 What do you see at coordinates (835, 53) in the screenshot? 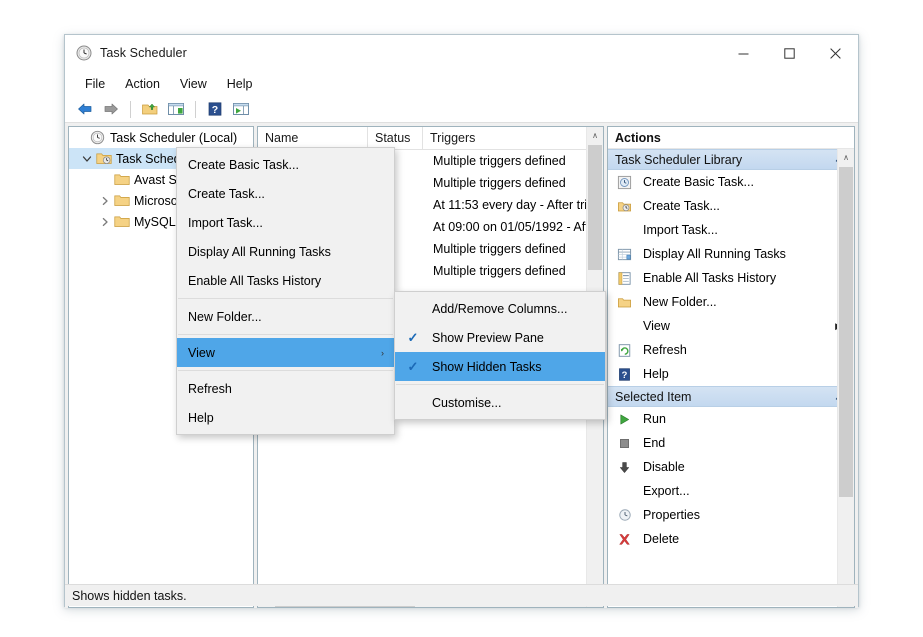
I see `close-button` at bounding box center [835, 53].